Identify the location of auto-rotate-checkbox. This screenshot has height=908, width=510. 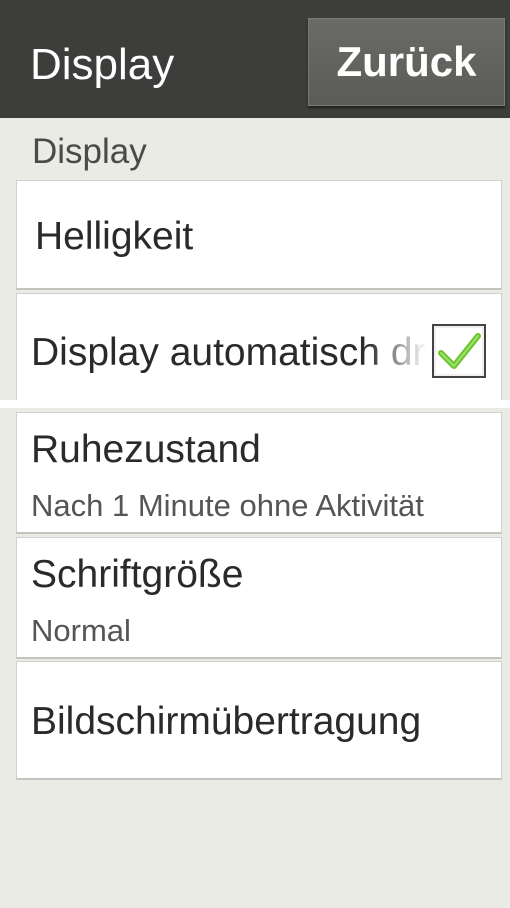
(459, 351).